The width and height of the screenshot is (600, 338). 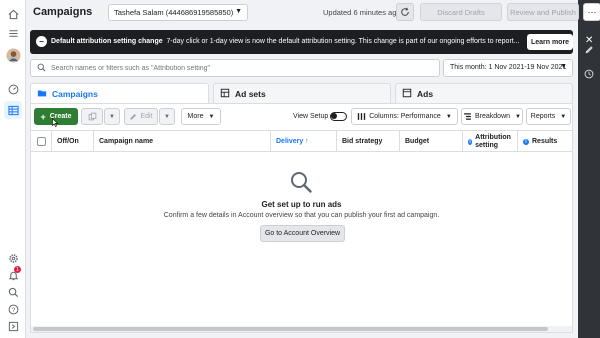 I want to click on checkbox, so click(x=41, y=141).